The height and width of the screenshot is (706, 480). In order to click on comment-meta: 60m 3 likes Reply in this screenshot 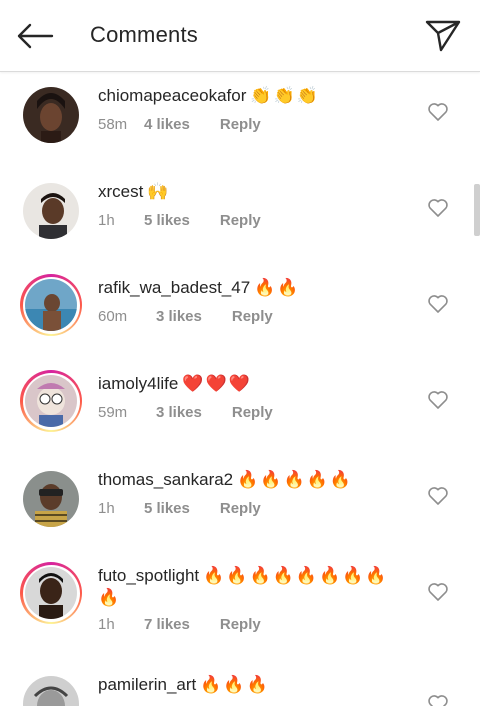, I will do `click(185, 316)`.